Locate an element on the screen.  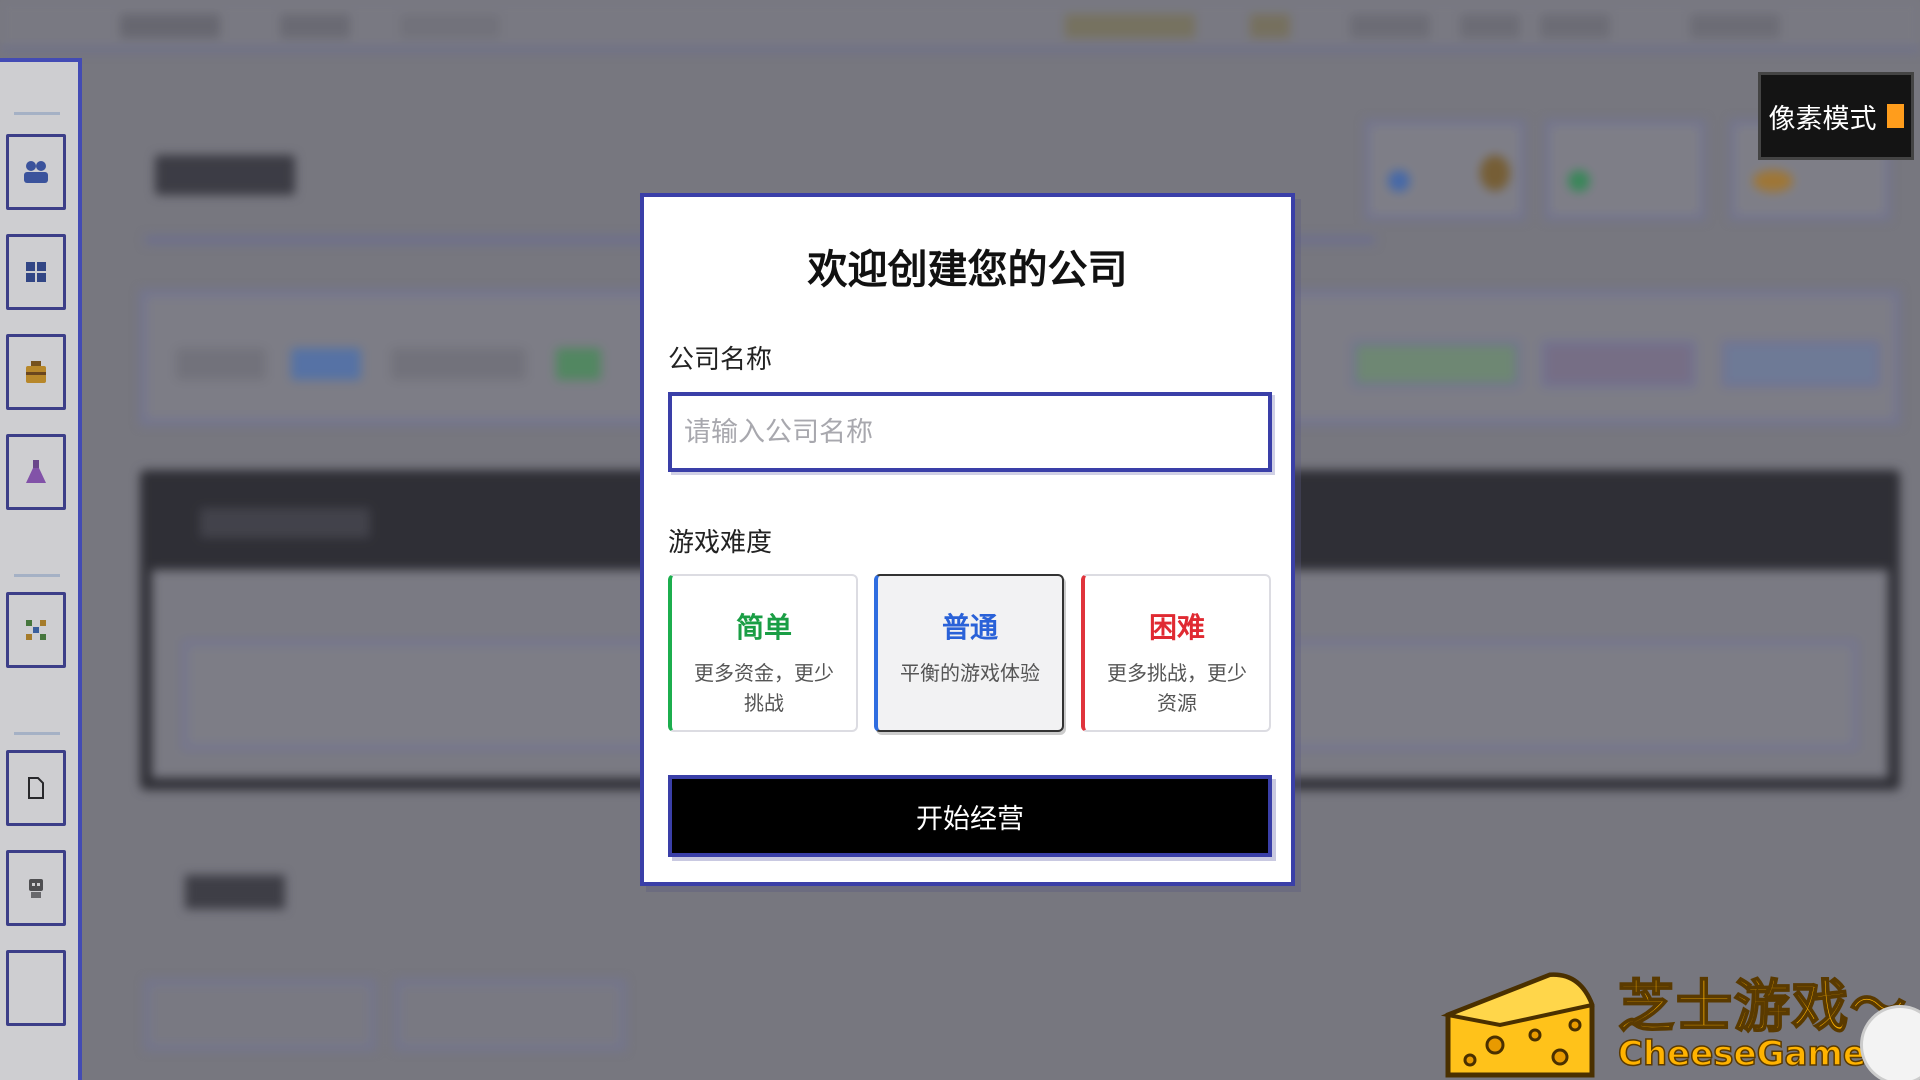
difficulty-name: 普通 is located at coordinates (969, 627).